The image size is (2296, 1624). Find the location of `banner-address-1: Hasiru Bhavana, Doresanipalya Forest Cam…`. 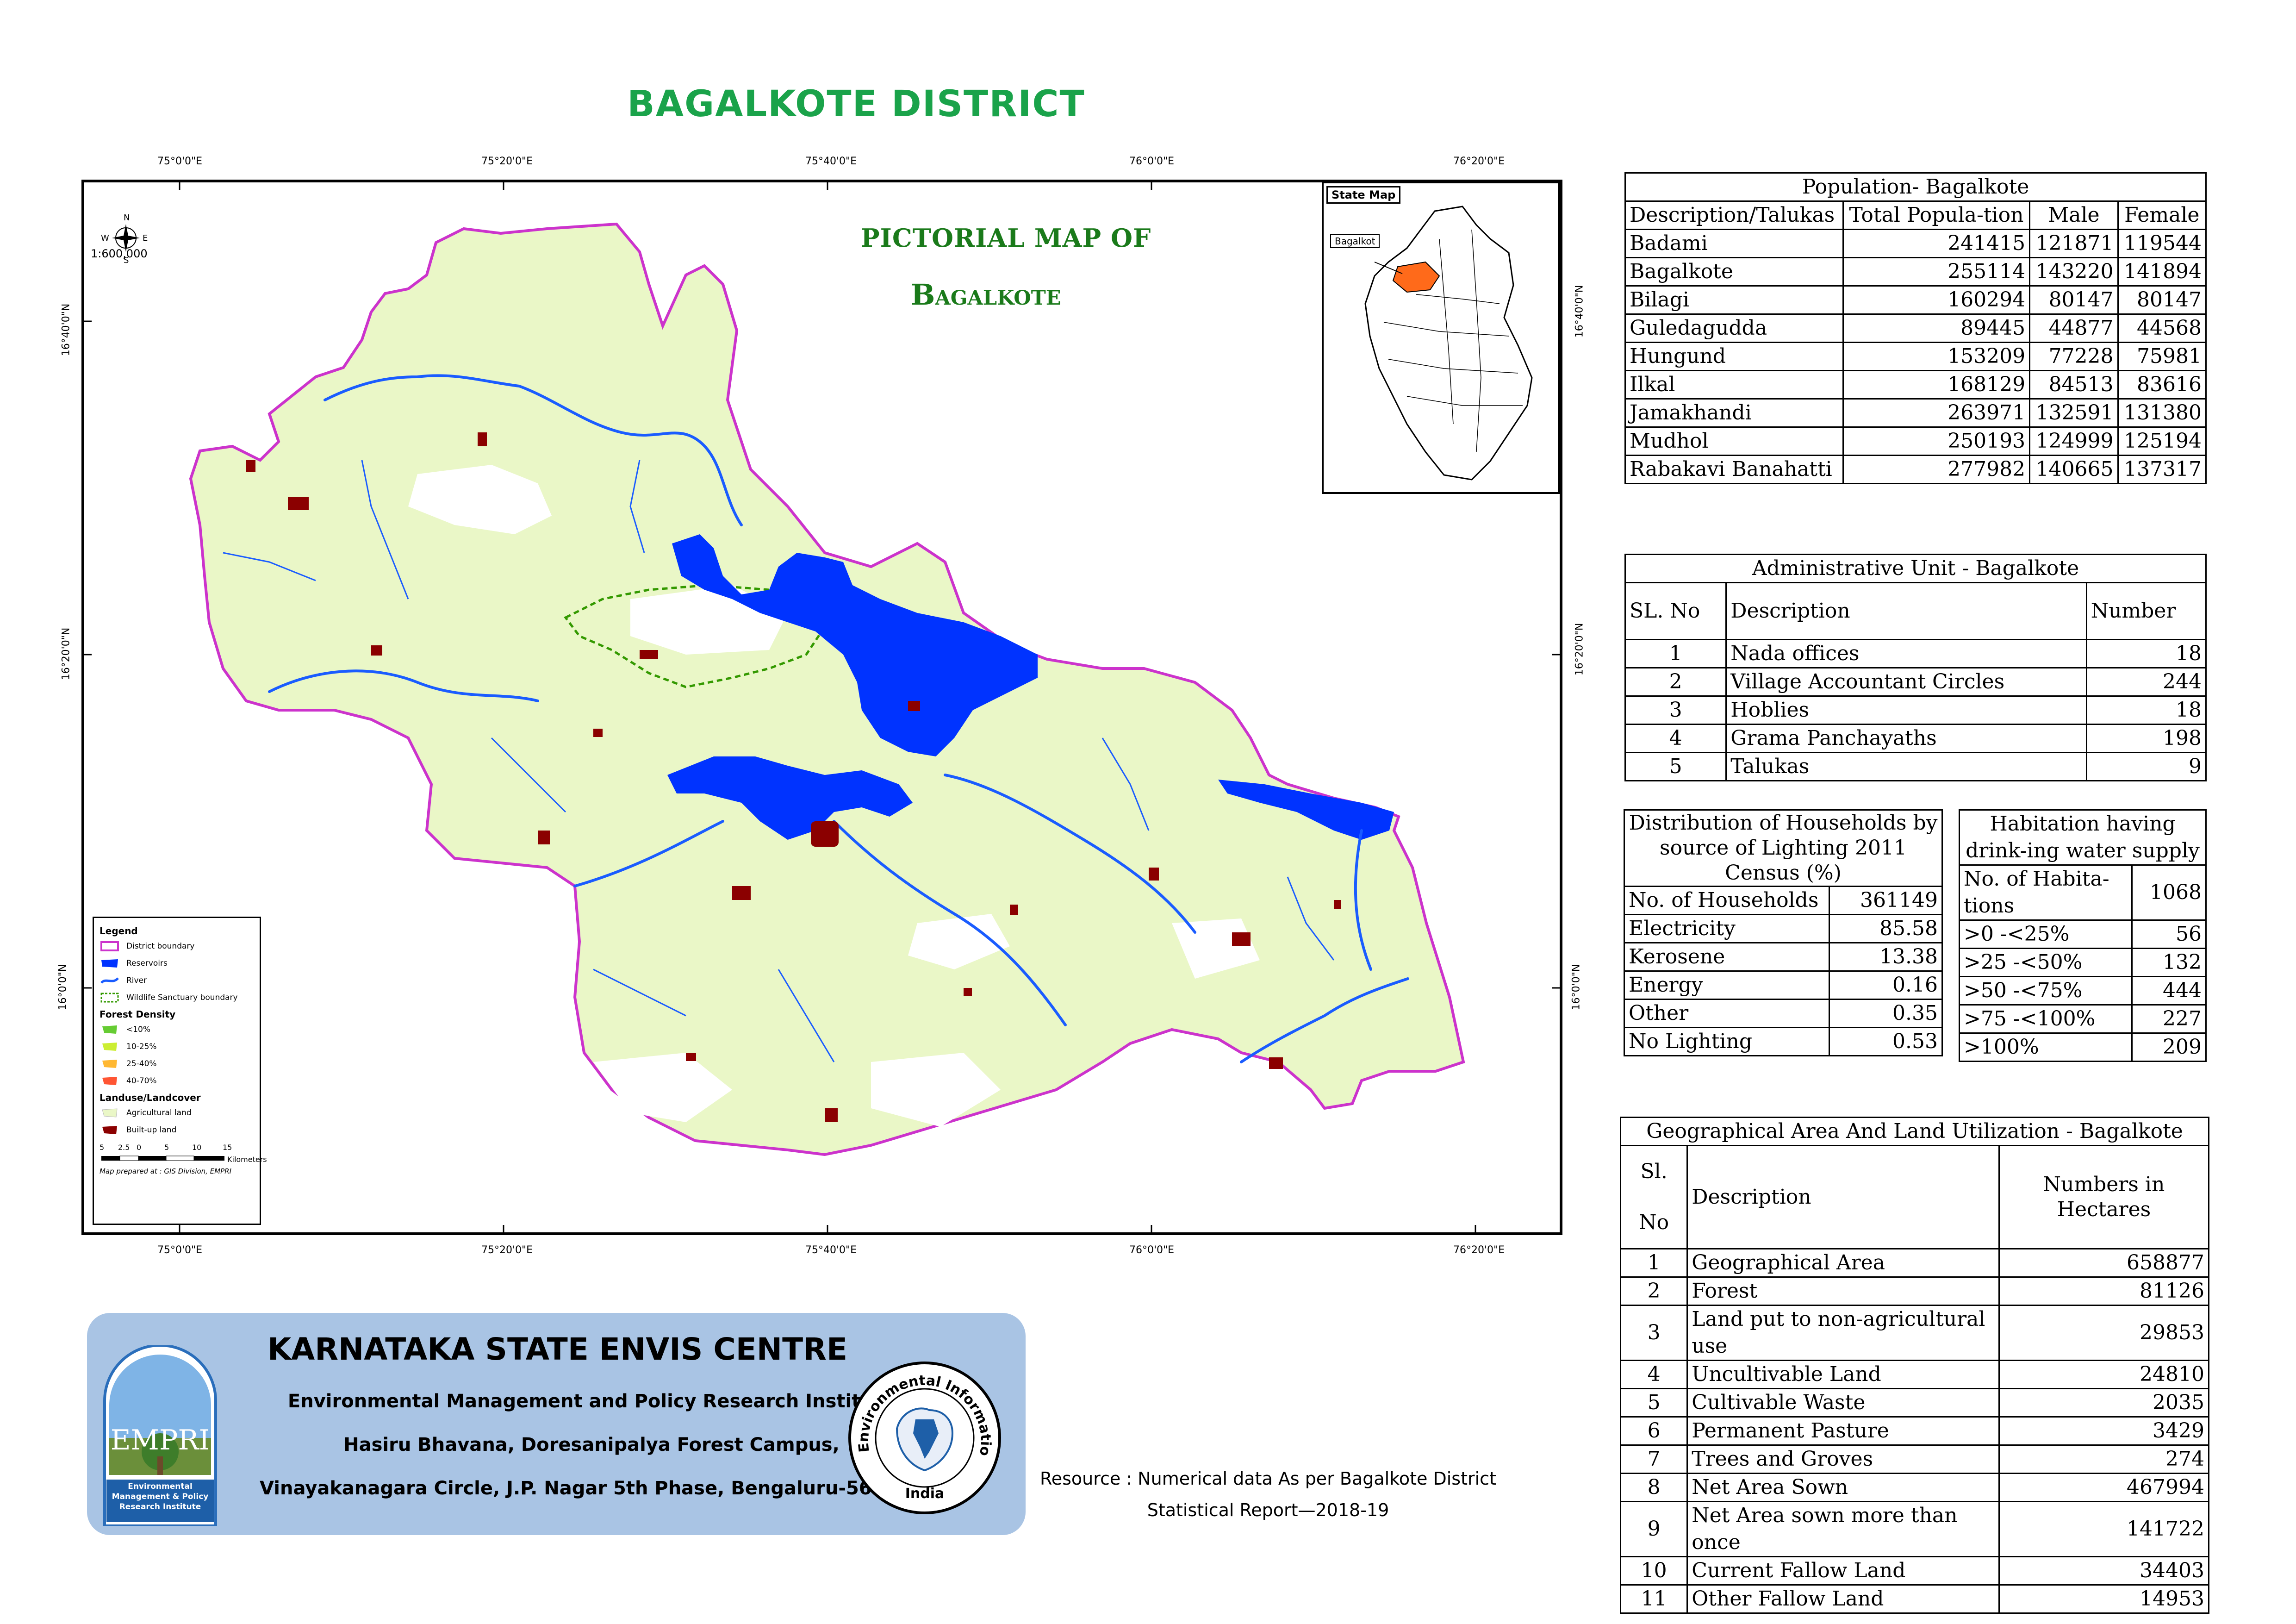

banner-address-1: Hasiru Bhavana, Doresanipalya Forest Cam… is located at coordinates (591, 1444).